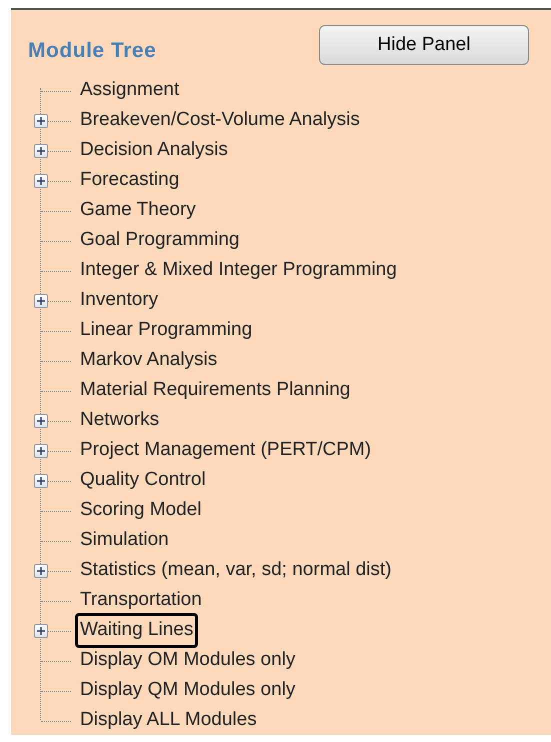 This screenshot has height=742, width=551. What do you see at coordinates (424, 44) in the screenshot?
I see `hide-panel-button: Hide Panel` at bounding box center [424, 44].